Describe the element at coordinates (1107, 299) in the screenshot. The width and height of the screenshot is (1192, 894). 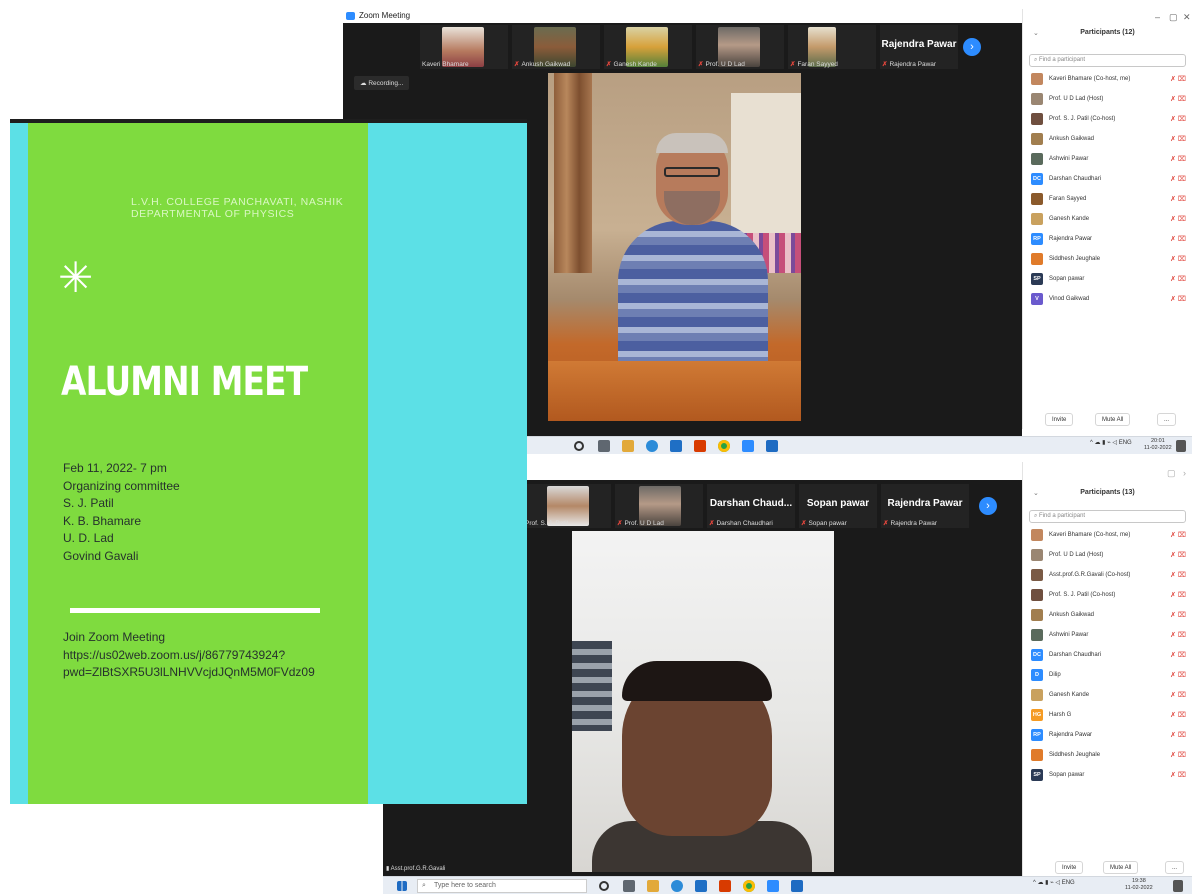
I see `participant-row: V Vinod Gaikwad ✗ ⌧` at that location.